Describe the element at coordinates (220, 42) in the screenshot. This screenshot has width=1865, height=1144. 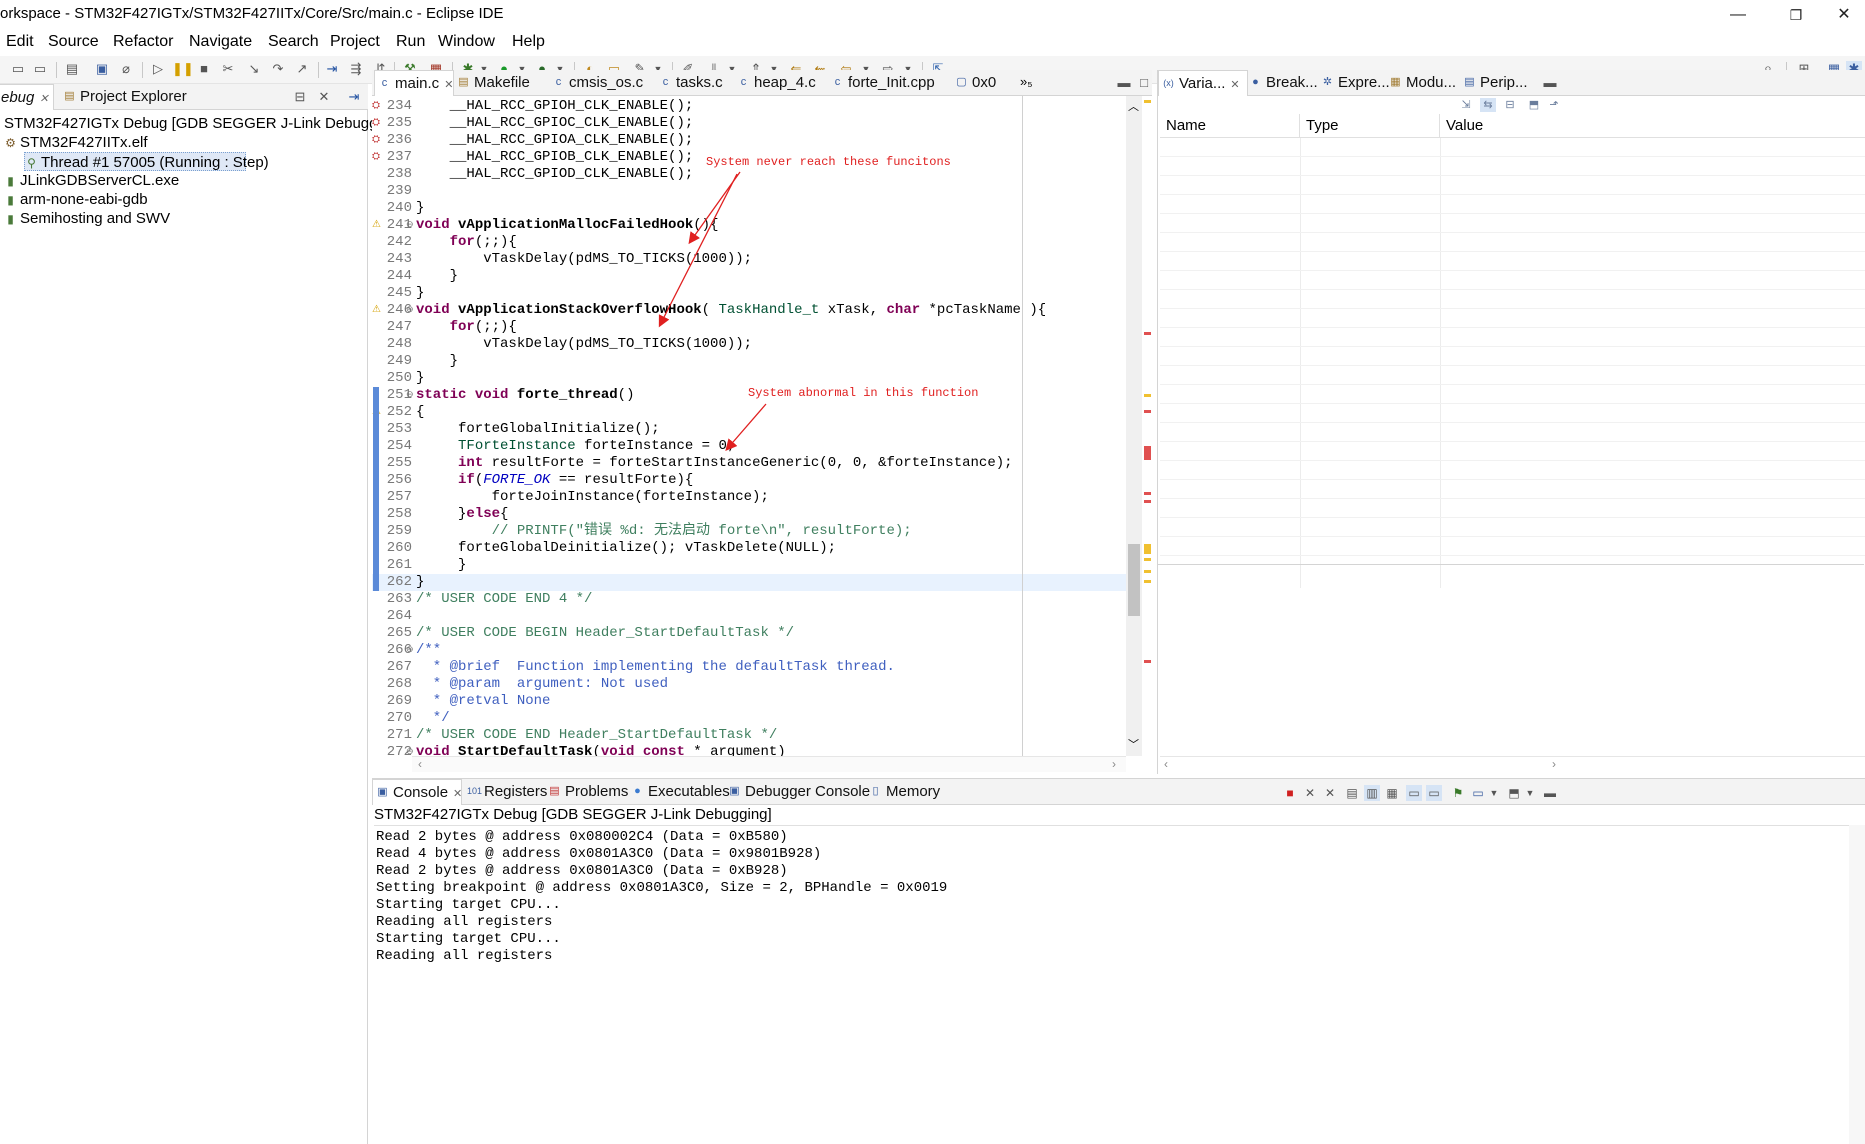
I see `menu-navigate: Navigate` at that location.